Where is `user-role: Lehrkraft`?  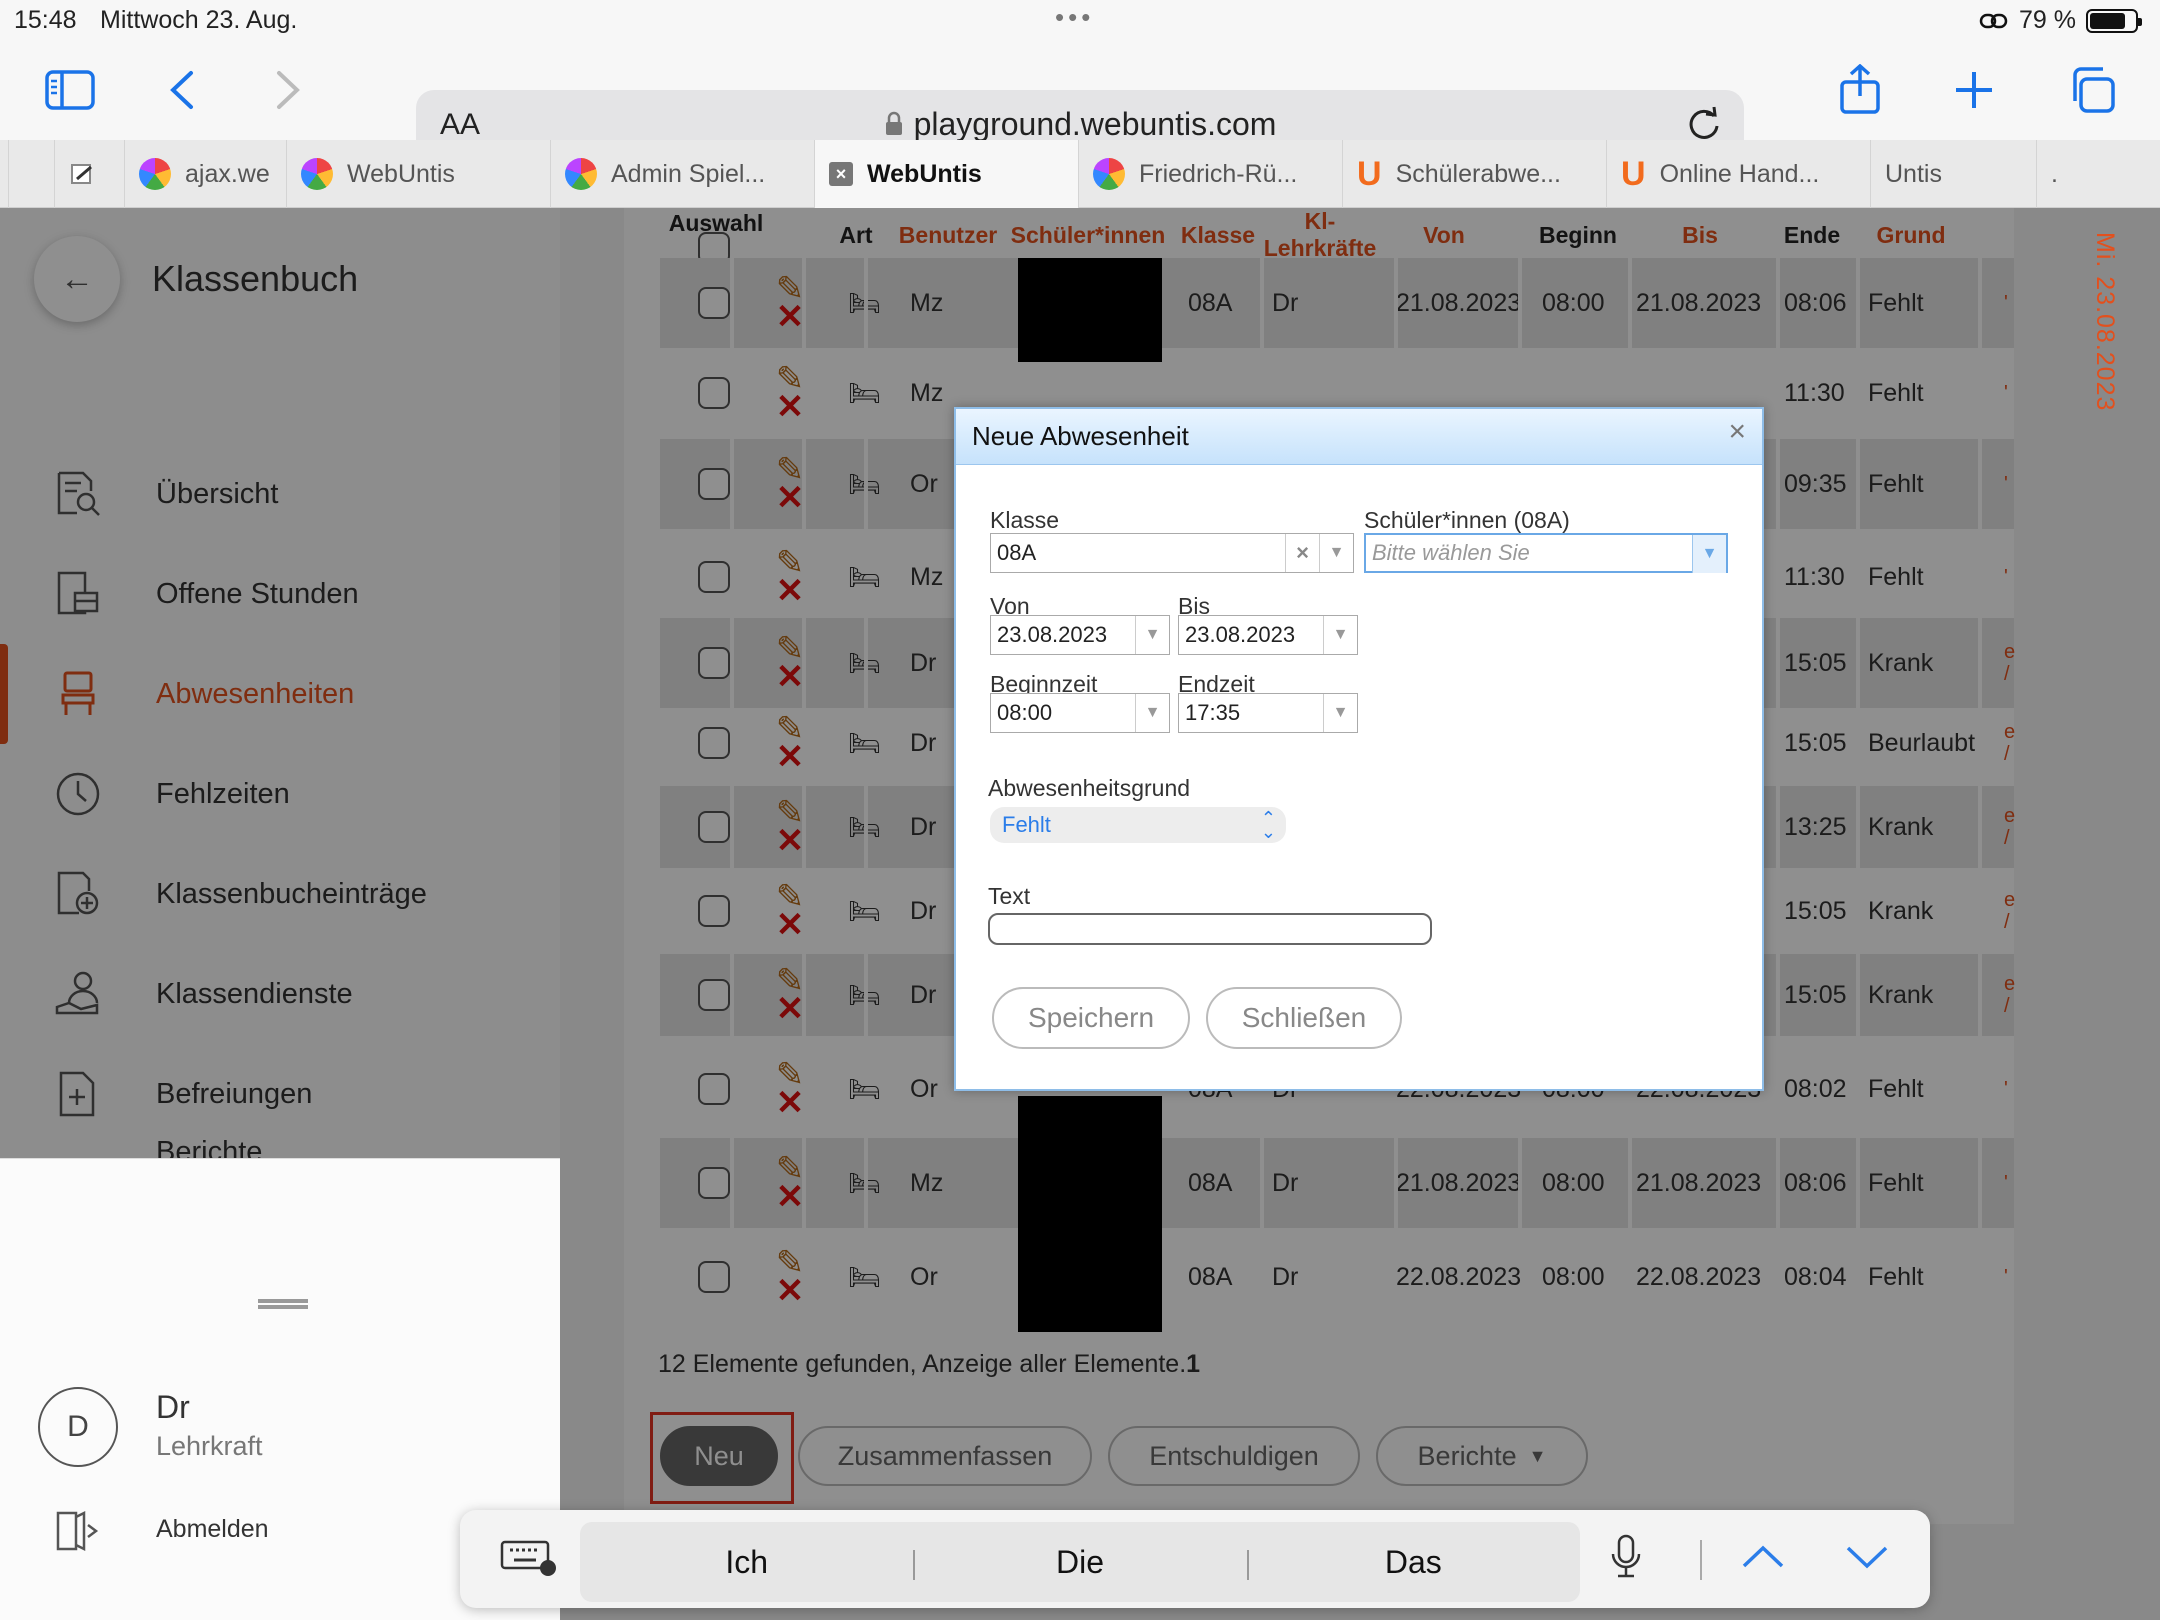 user-role: Lehrkraft is located at coordinates (209, 1446).